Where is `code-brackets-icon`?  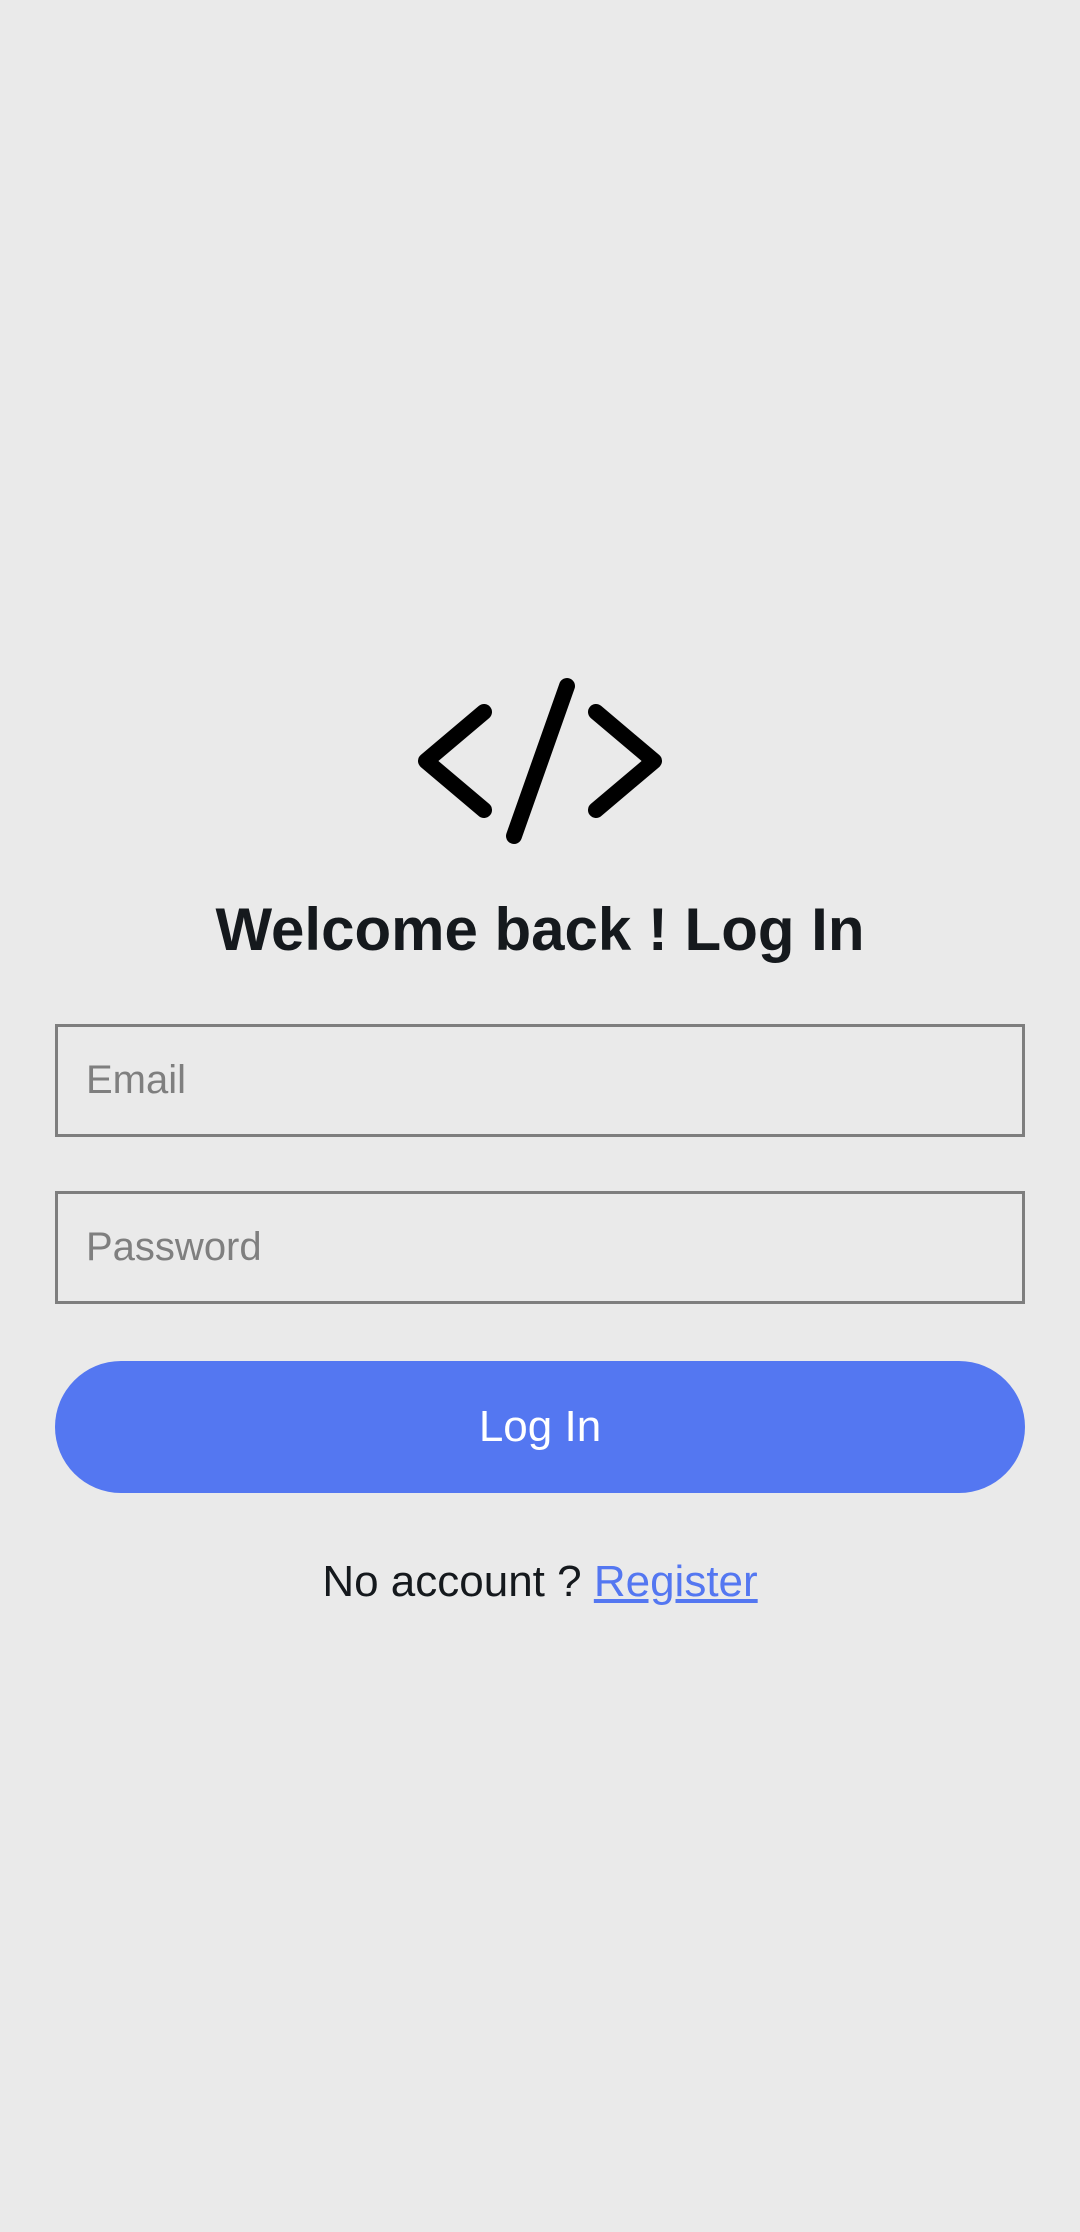 code-brackets-icon is located at coordinates (540, 761).